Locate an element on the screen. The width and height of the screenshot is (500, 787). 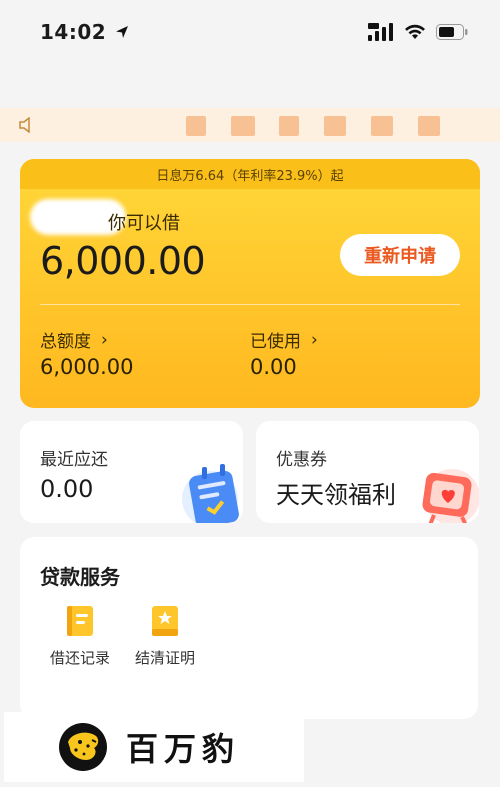
gift-heart-icon is located at coordinates (450, 496).